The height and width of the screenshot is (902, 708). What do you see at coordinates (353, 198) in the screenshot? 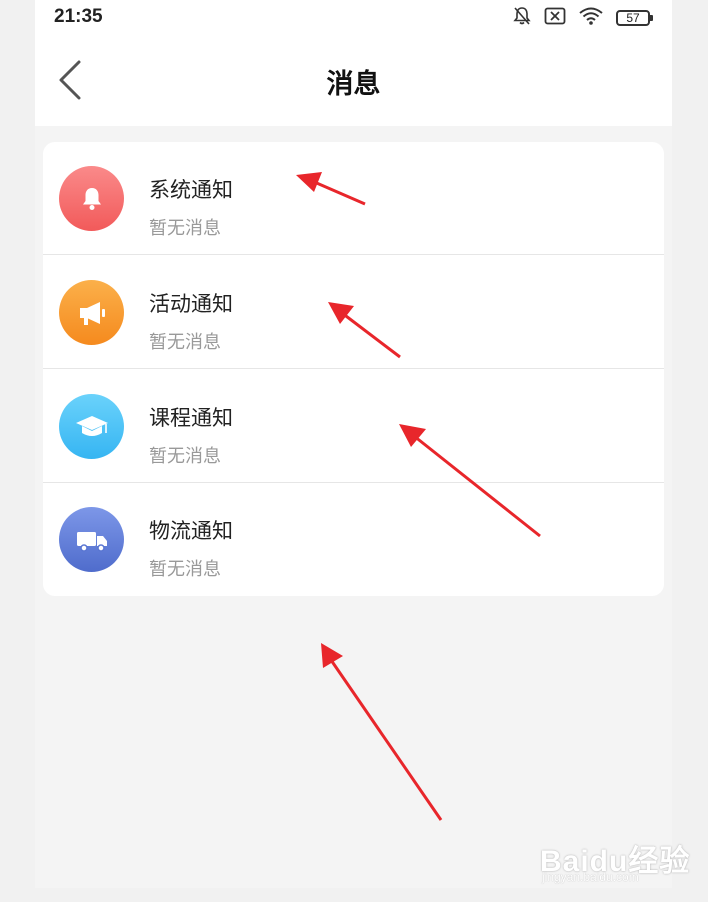
I see `notification-system: 系统通知 暂无消息` at bounding box center [353, 198].